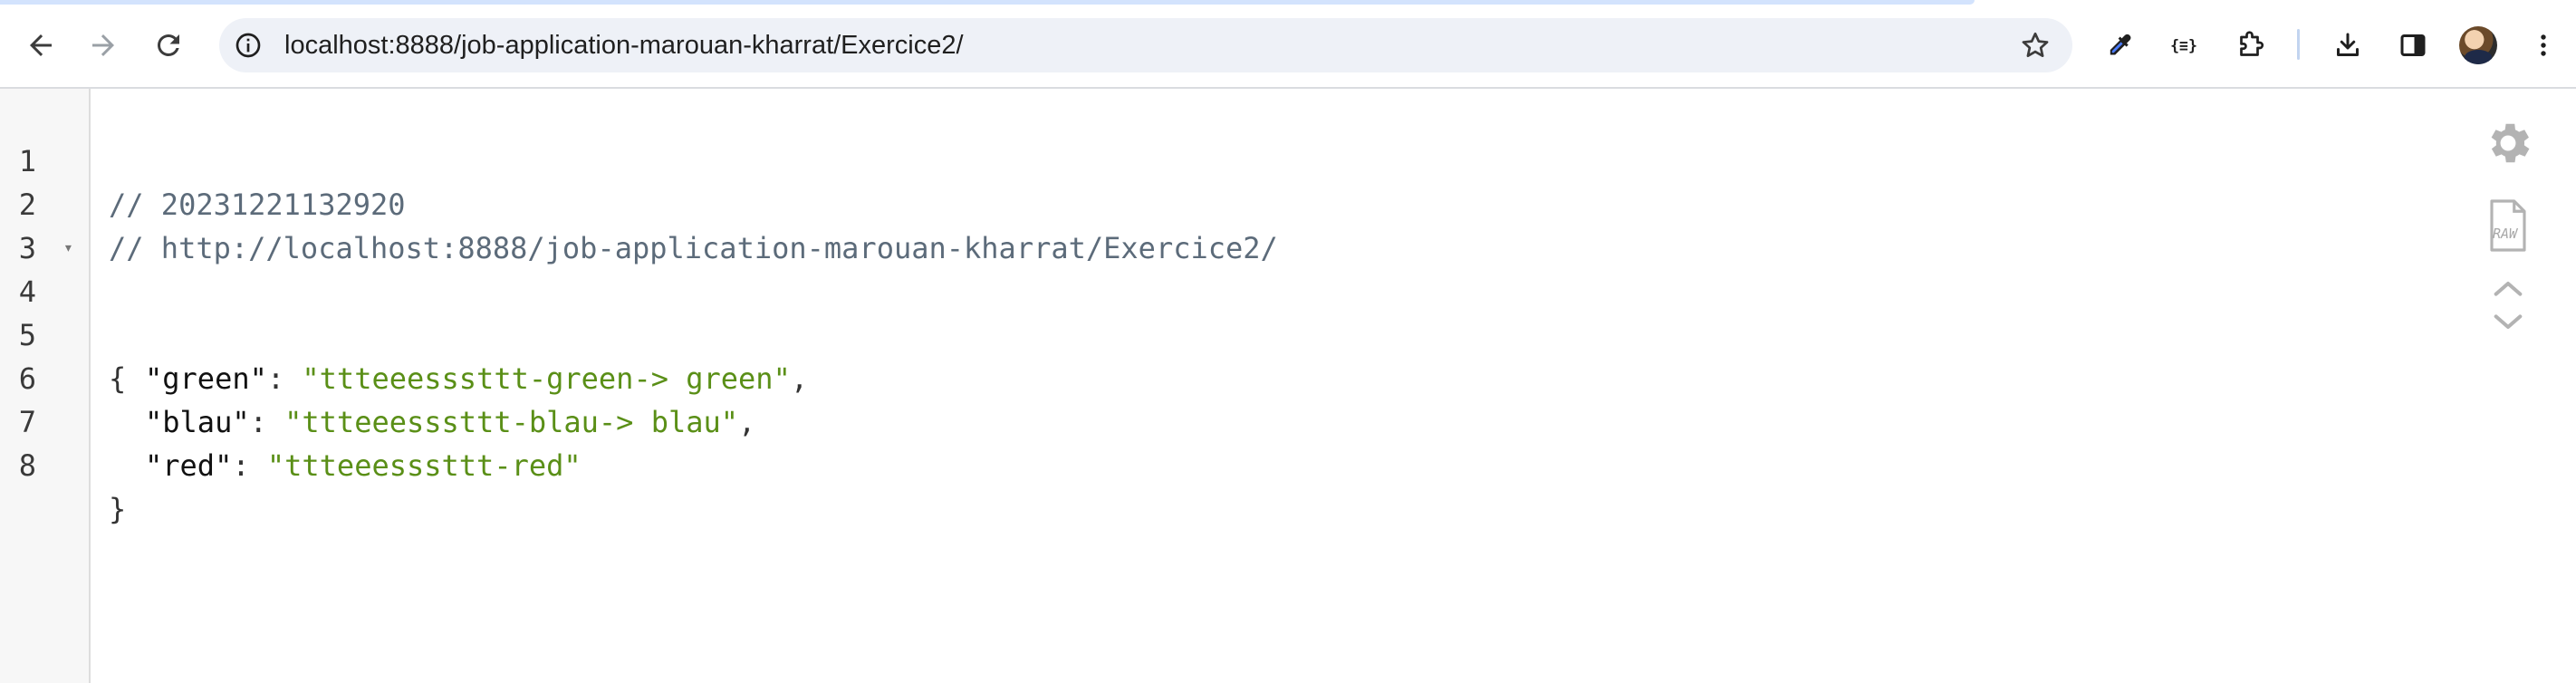 This screenshot has height=683, width=2576. I want to click on line-number: 8, so click(27, 466).